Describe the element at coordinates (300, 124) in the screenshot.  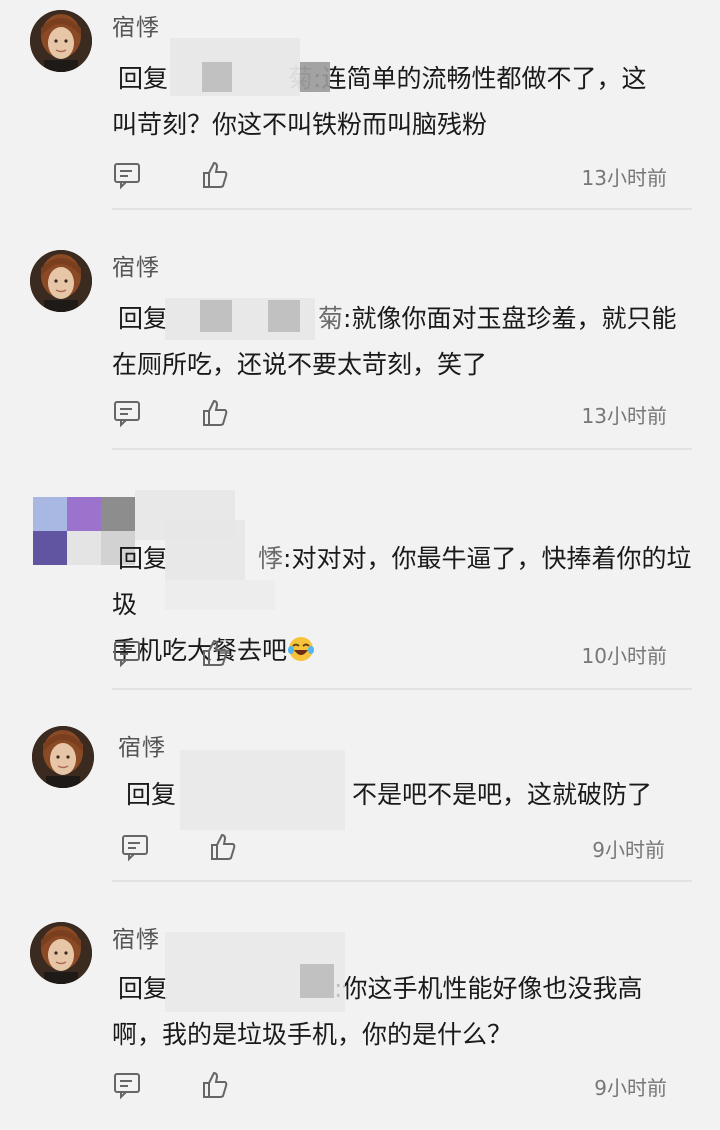
I see `comment-line: 叫苛刻？你这不叫铁粉而叫脑残粉` at that location.